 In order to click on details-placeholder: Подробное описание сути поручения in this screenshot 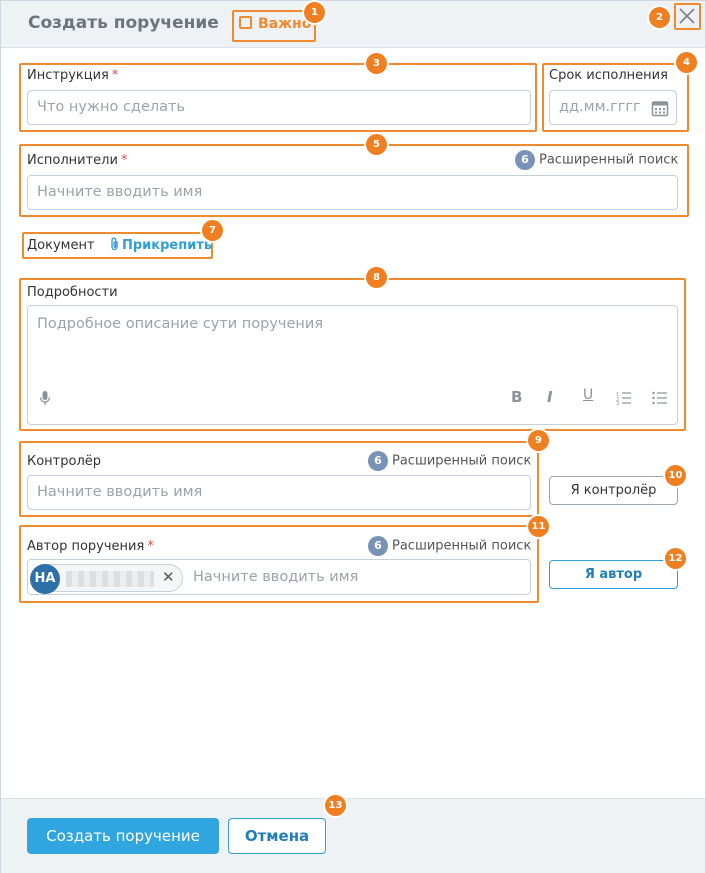, I will do `click(180, 324)`.